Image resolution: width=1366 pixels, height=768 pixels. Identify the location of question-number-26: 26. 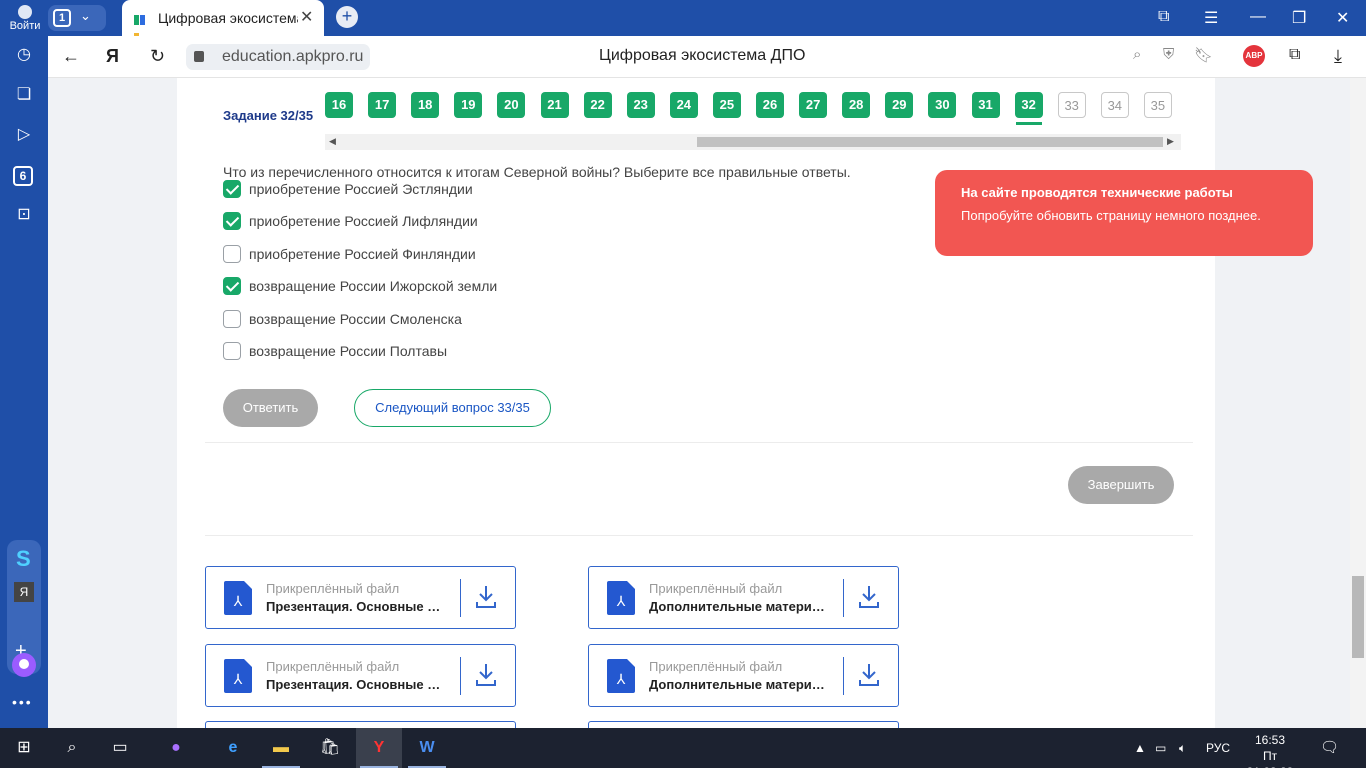
(770, 105).